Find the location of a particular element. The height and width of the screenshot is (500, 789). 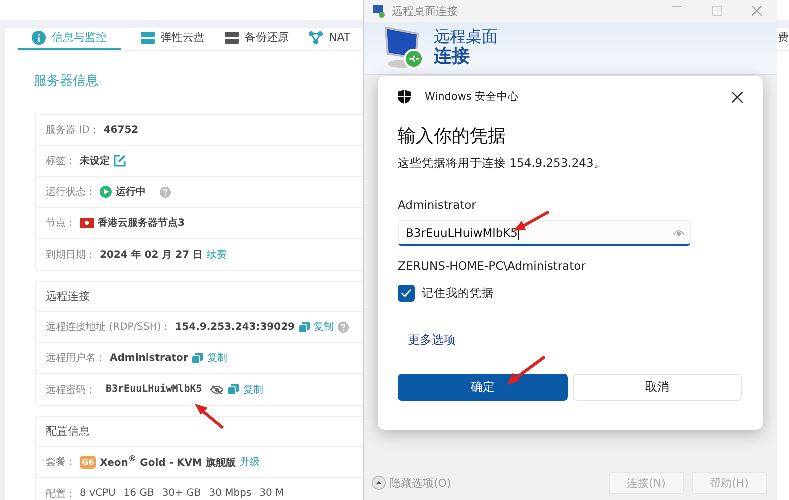

eye-off-icon is located at coordinates (217, 389).